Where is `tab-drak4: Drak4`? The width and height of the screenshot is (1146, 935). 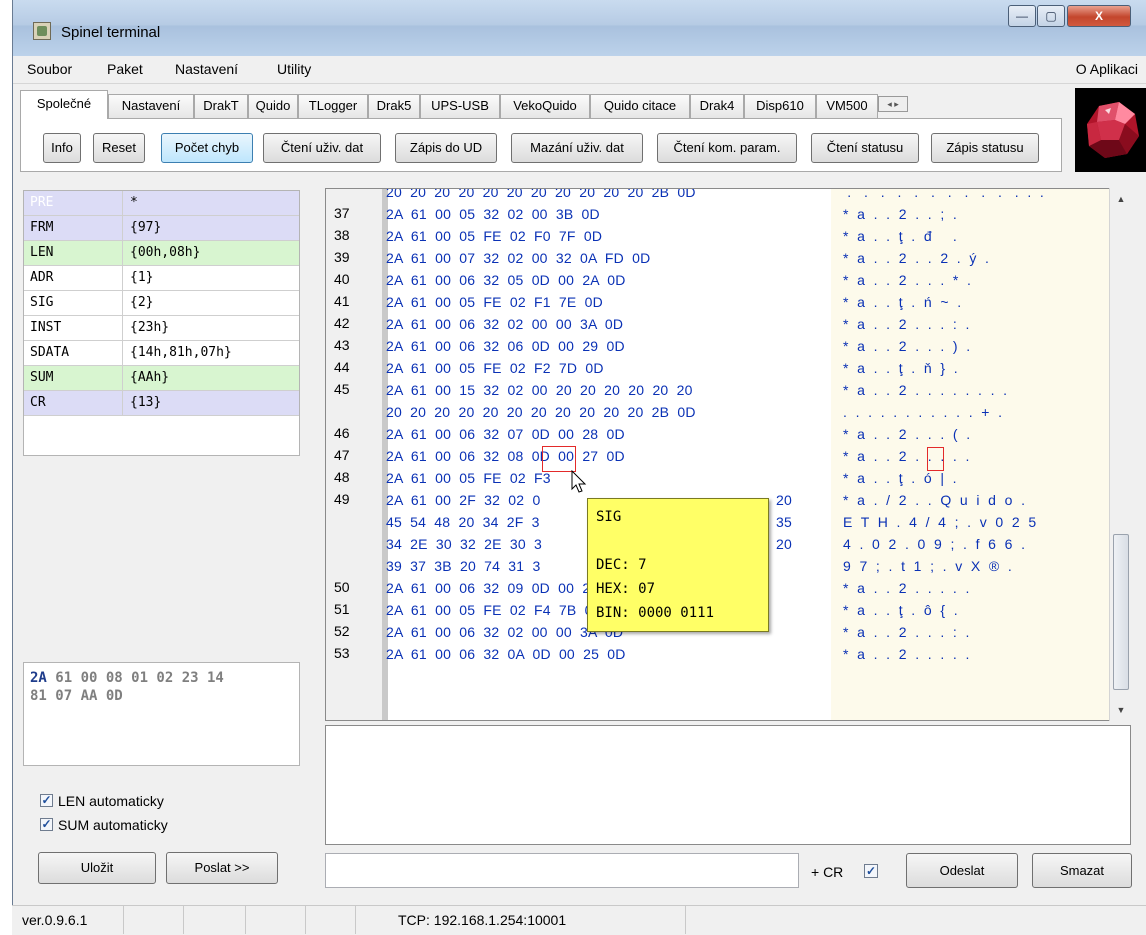 tab-drak4: Drak4 is located at coordinates (717, 106).